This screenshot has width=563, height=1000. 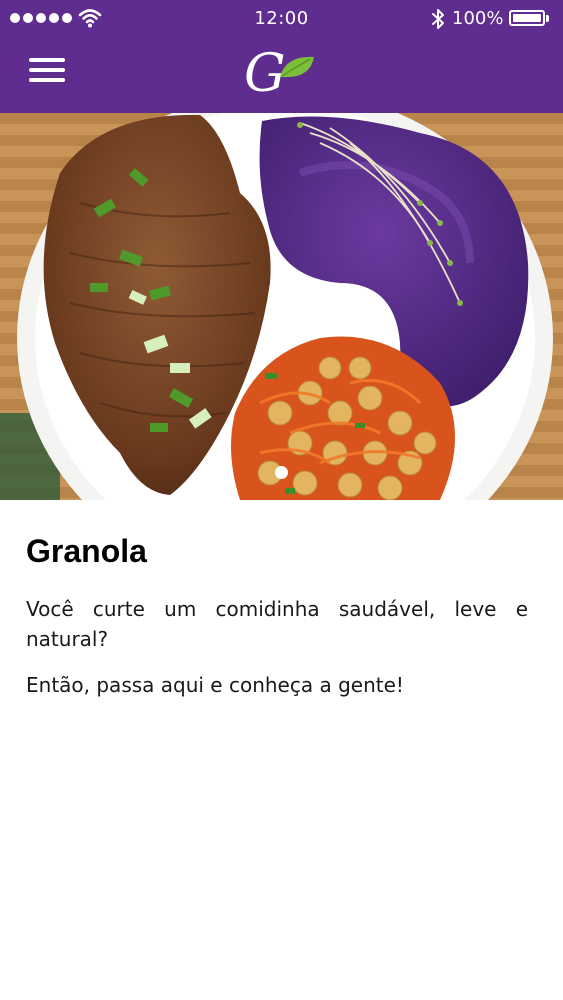 I want to click on bluetooth-icon, so click(x=438, y=19).